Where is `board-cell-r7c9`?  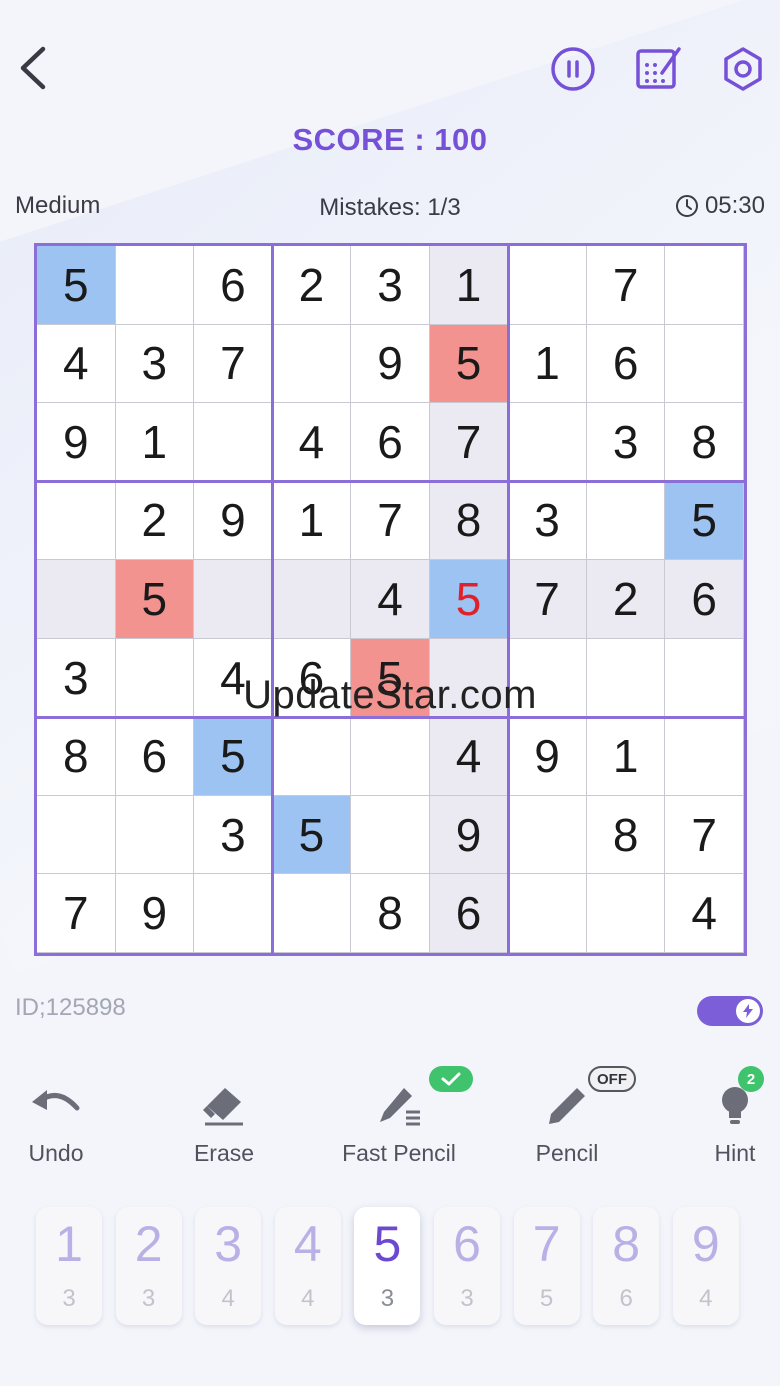
board-cell-r7c9 is located at coordinates (704, 756).